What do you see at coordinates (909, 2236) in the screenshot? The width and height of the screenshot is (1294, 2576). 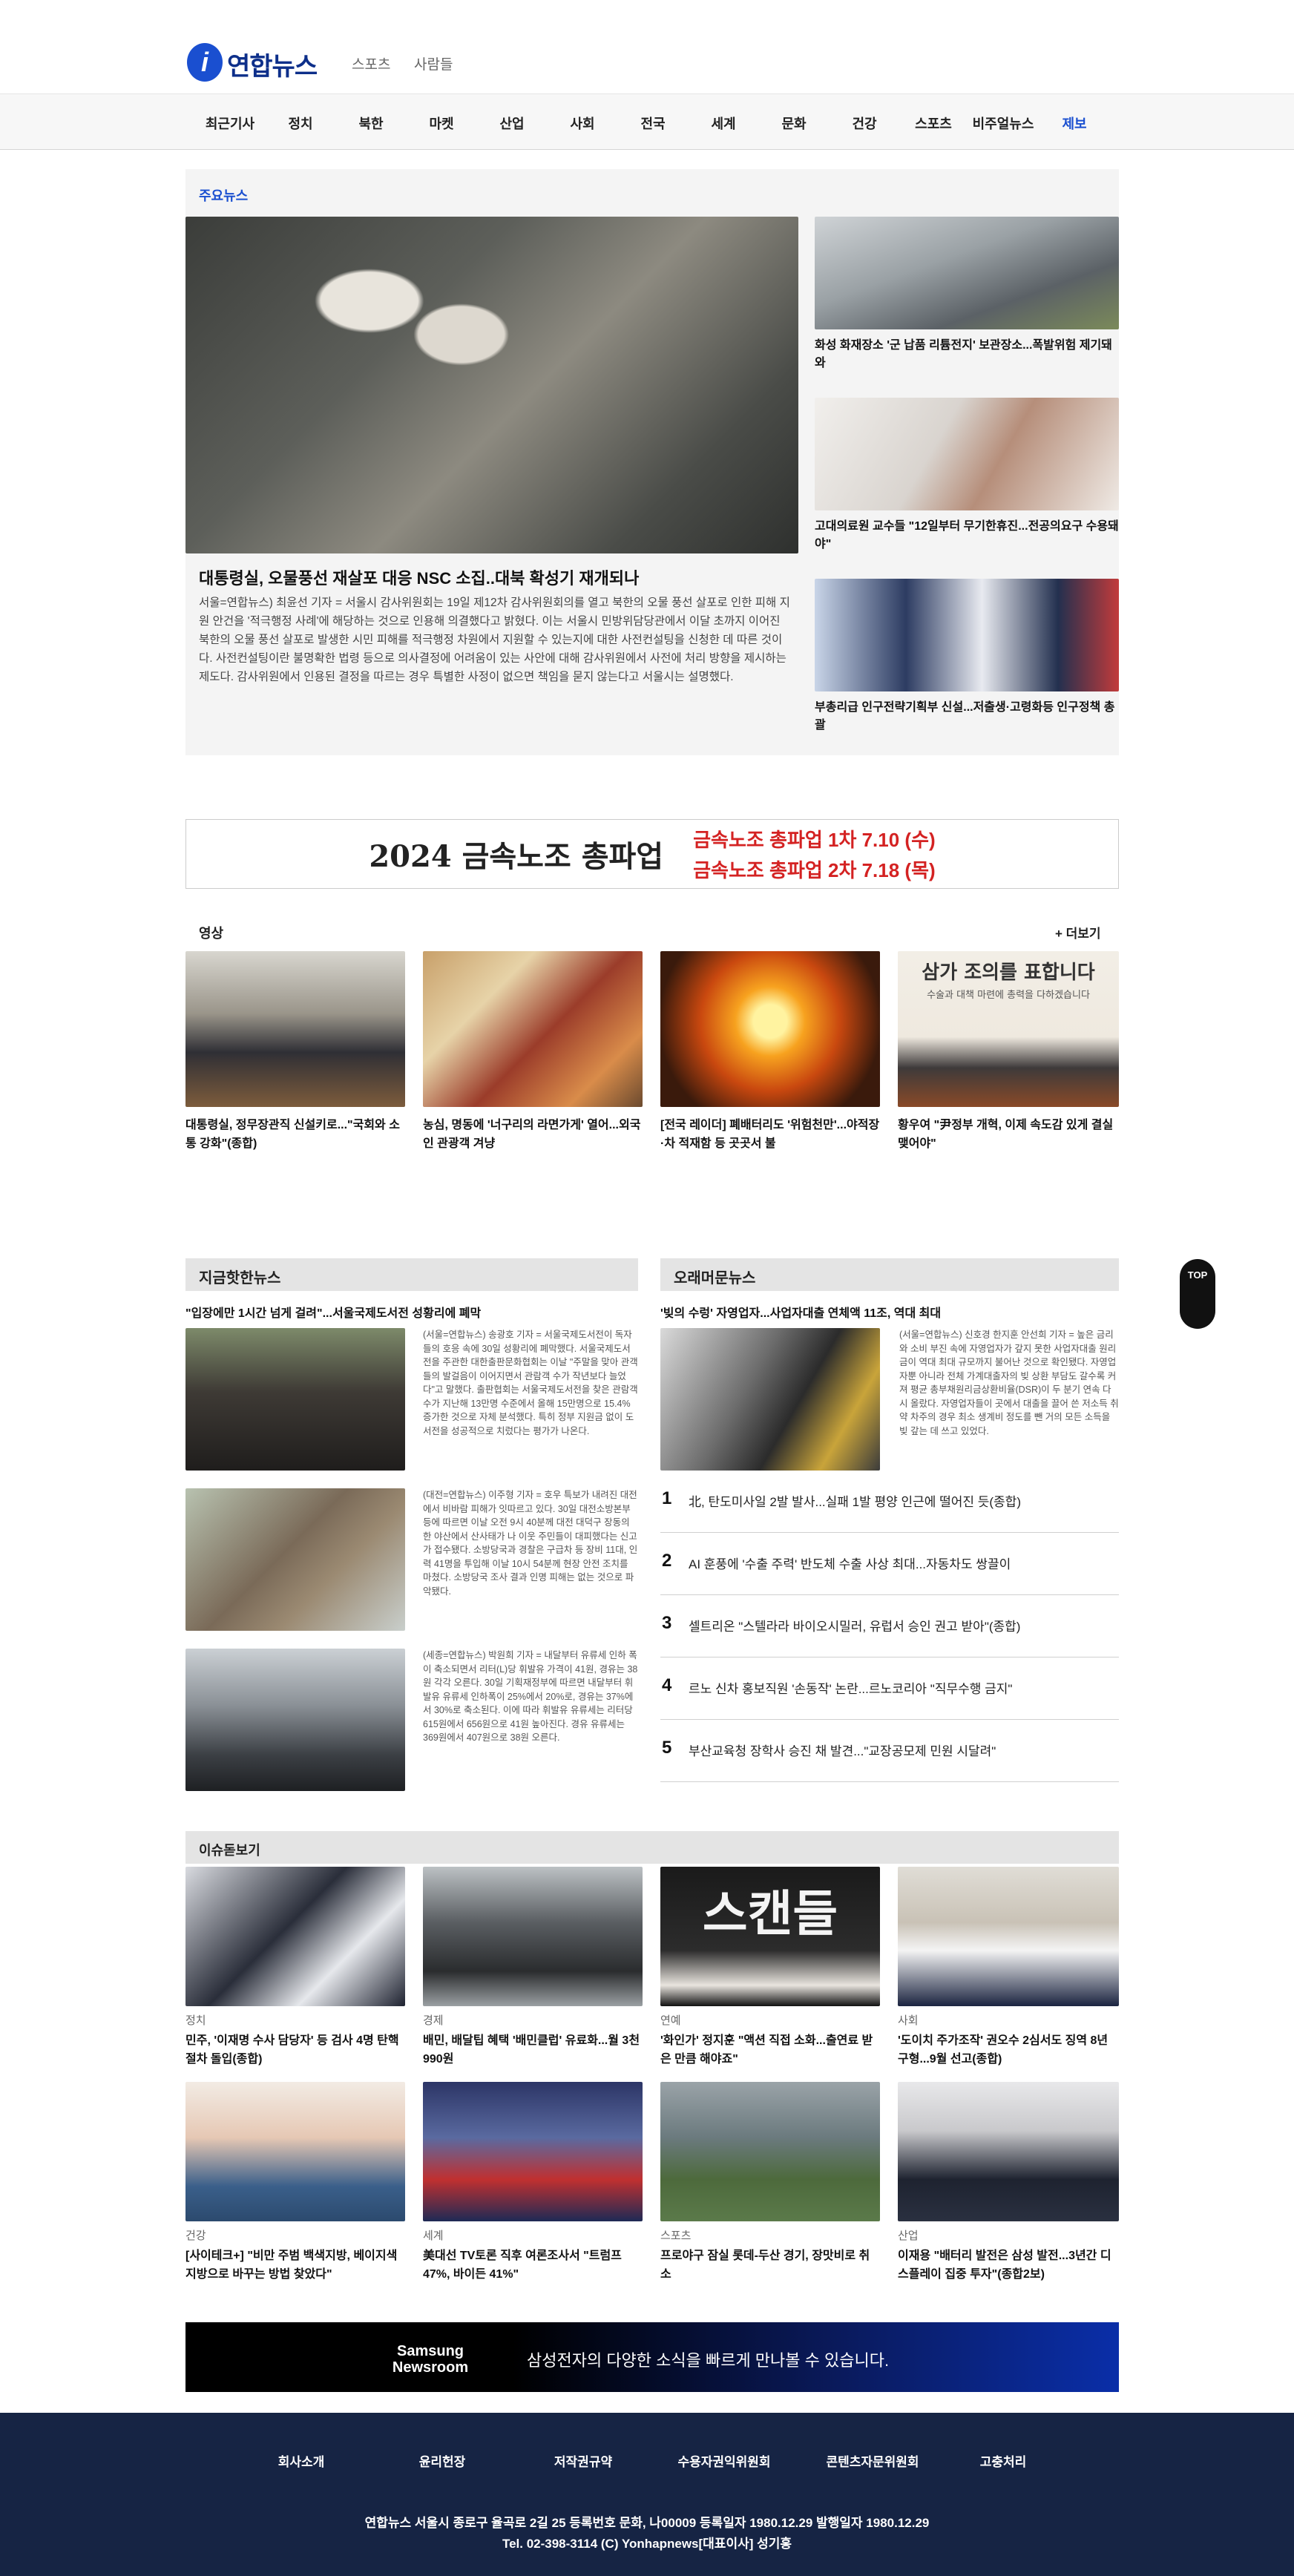 I see `issue-category: 산업` at bounding box center [909, 2236].